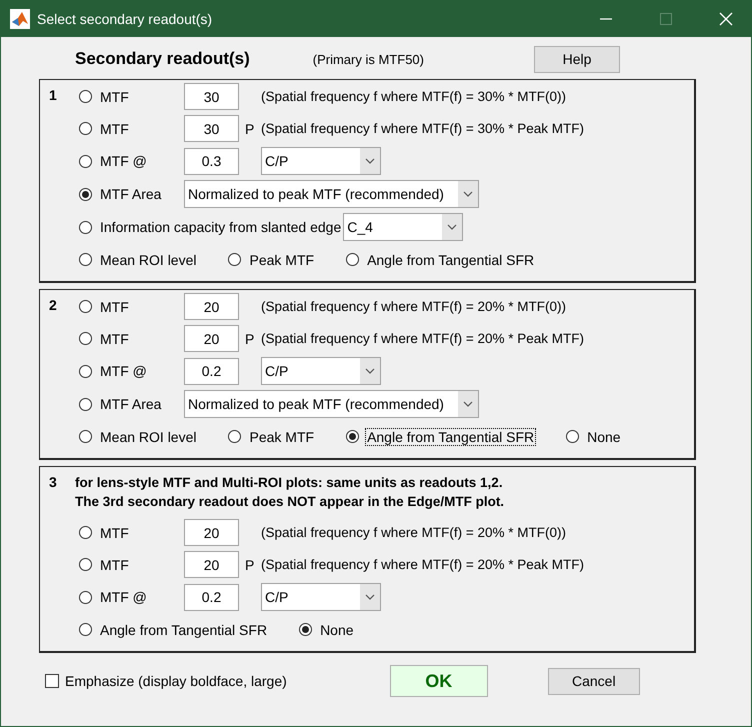 This screenshot has width=752, height=727. Describe the element at coordinates (413, 96) in the screenshot. I see `description-text: (Spatial frequency f where MTF(f) = 30% * MTF(0))` at that location.